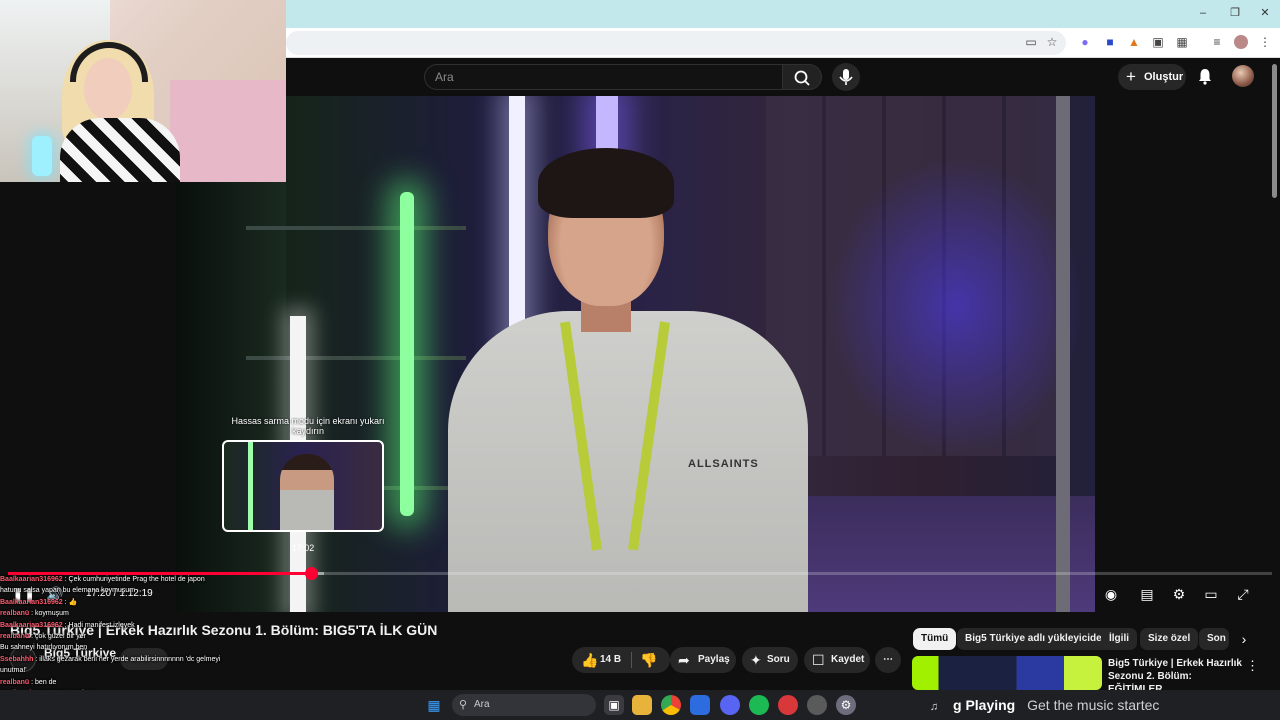 This screenshot has height=720, width=1280. What do you see at coordinates (935, 639) in the screenshot?
I see `chip-all: Tümü` at bounding box center [935, 639].